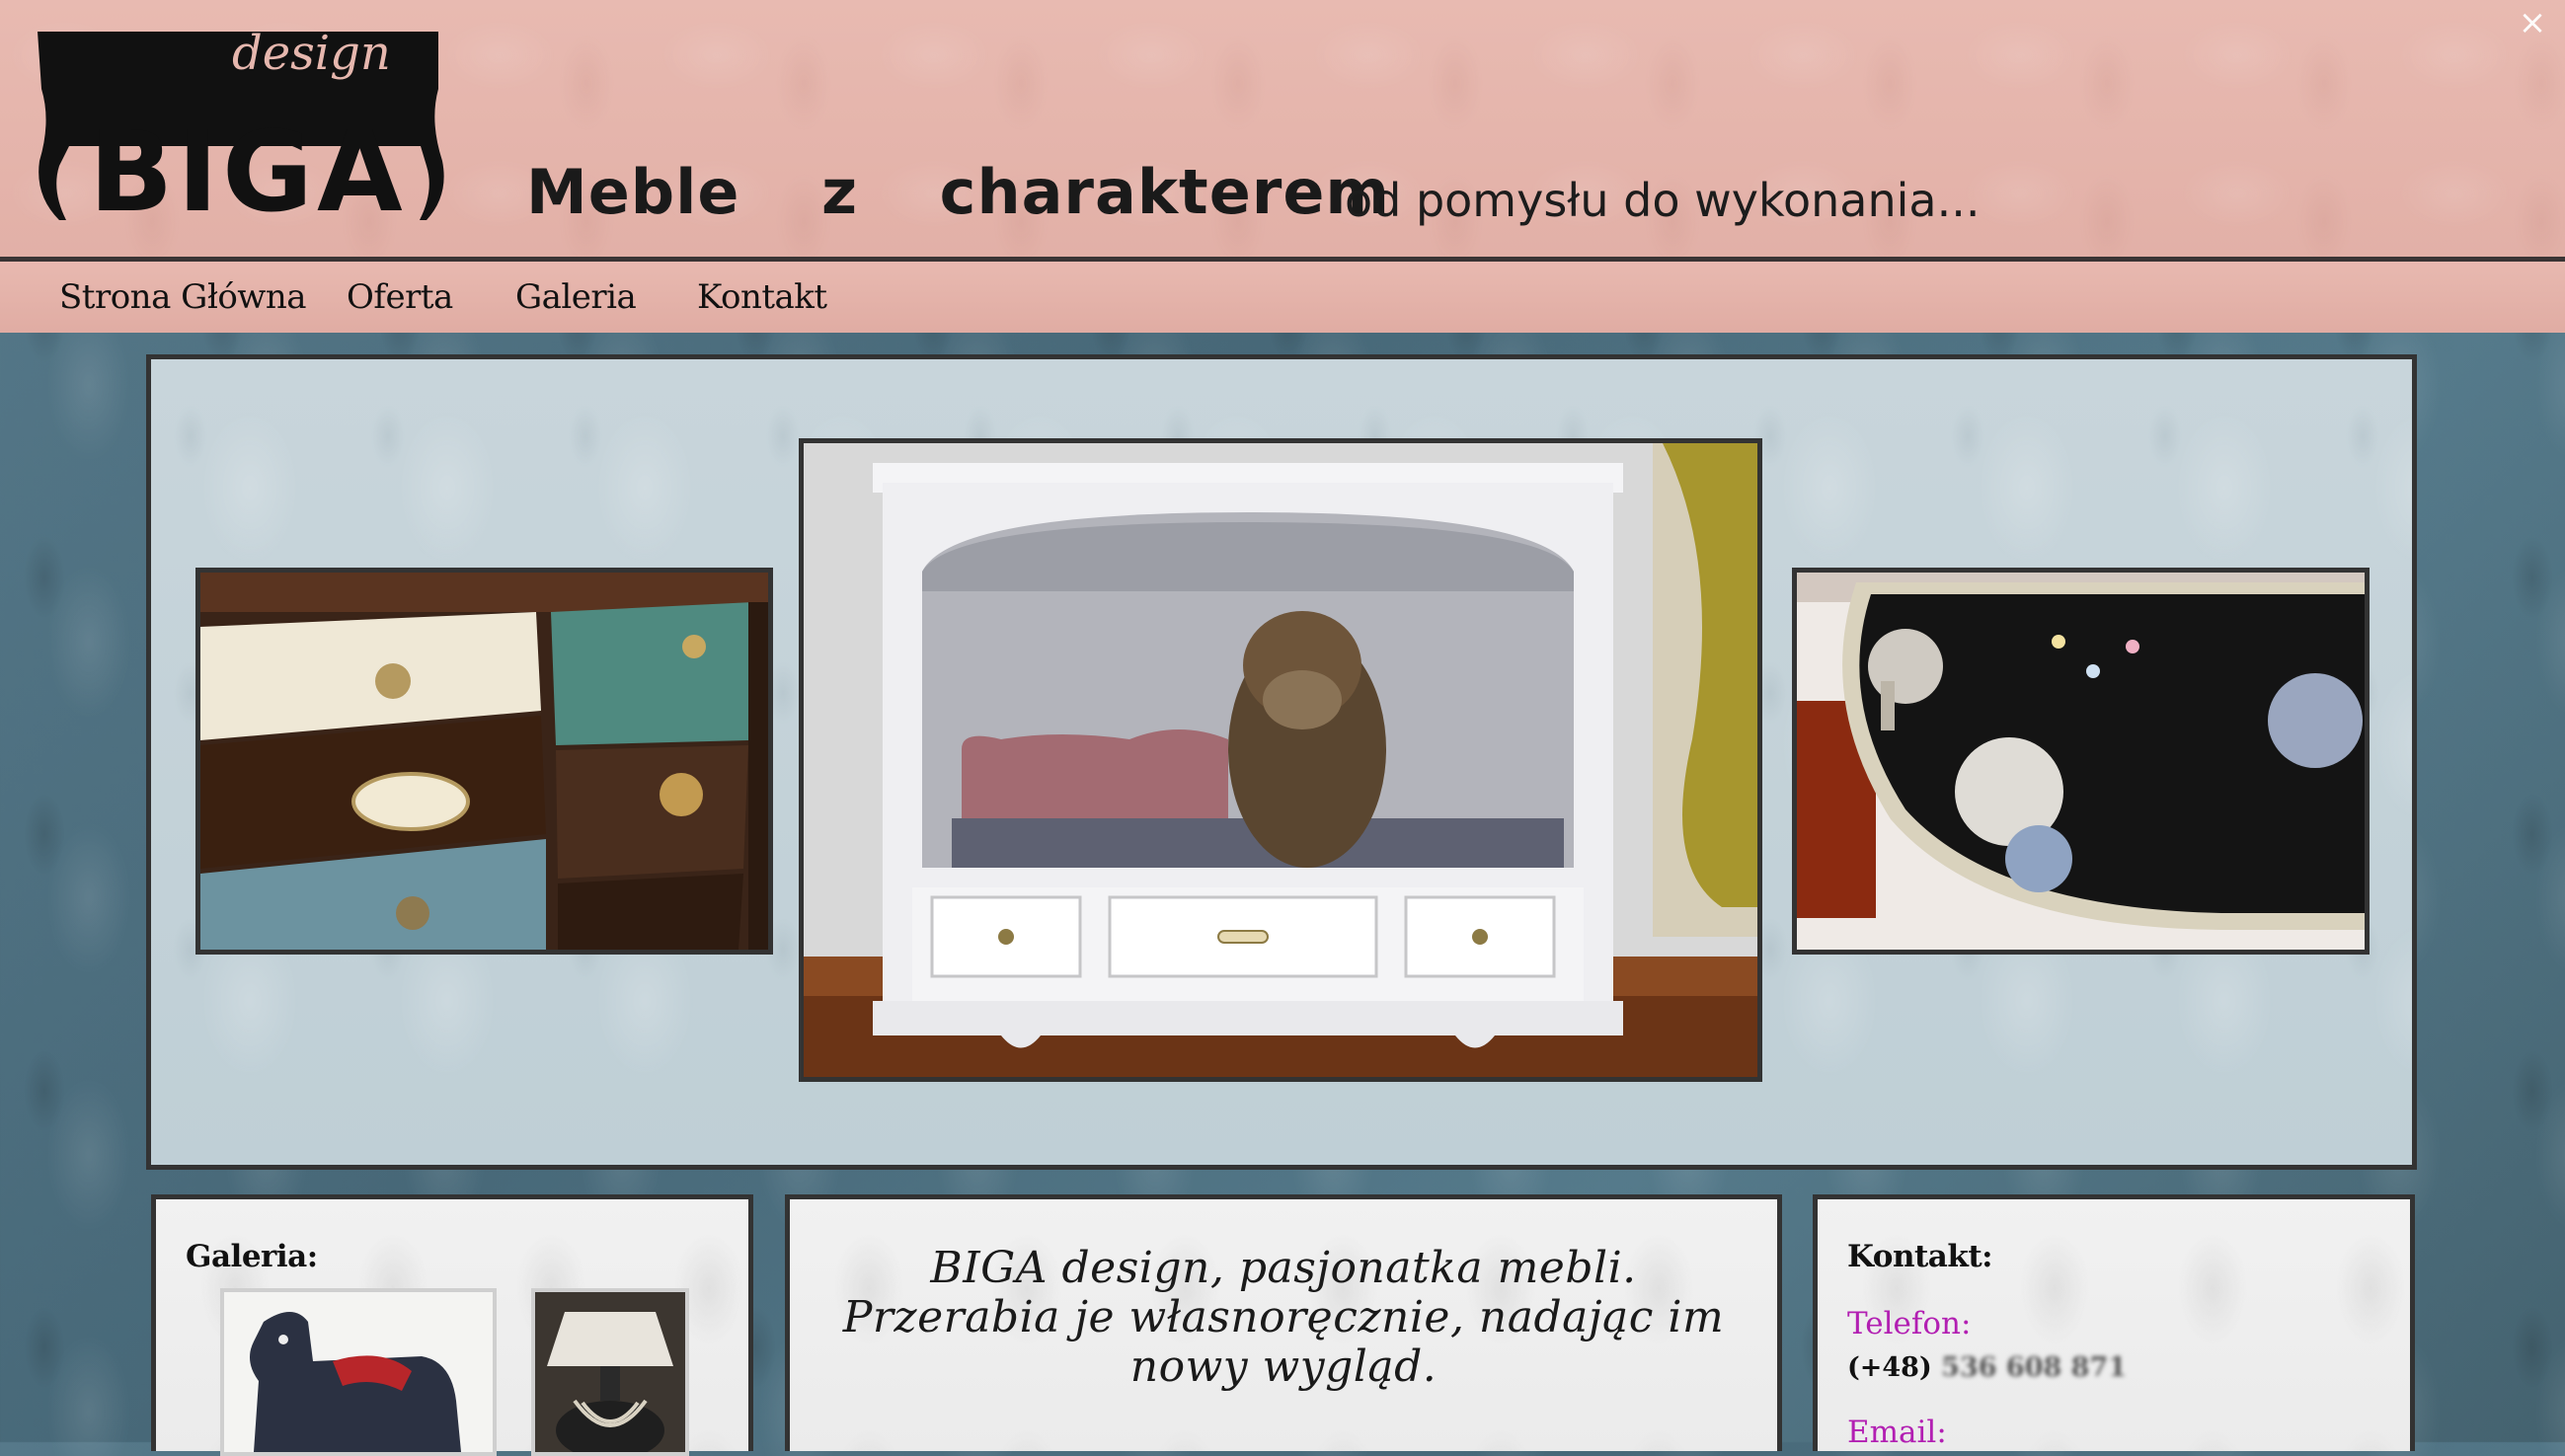 The image size is (2565, 1456). Describe the element at coordinates (400, 297) in the screenshot. I see `nav-item-offer: Oferta` at that location.